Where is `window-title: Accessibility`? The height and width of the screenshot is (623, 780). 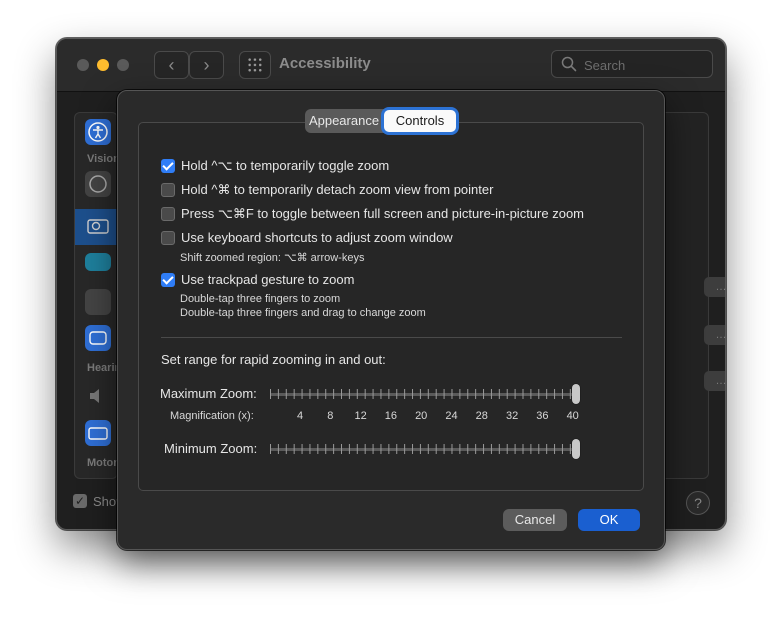
window-title: Accessibility is located at coordinates (325, 63).